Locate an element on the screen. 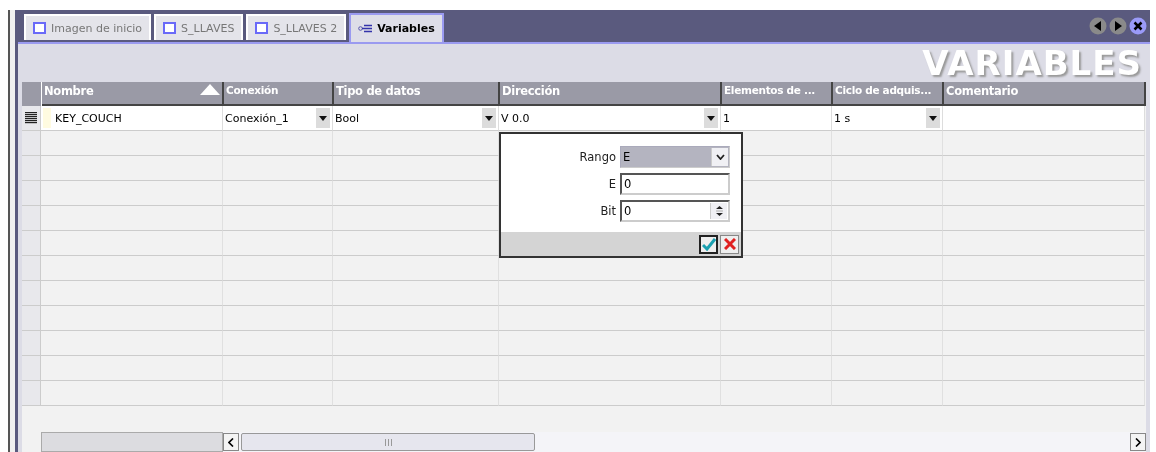 This screenshot has width=1156, height=452. tab: S_LLAVES 2 is located at coordinates (296, 27).